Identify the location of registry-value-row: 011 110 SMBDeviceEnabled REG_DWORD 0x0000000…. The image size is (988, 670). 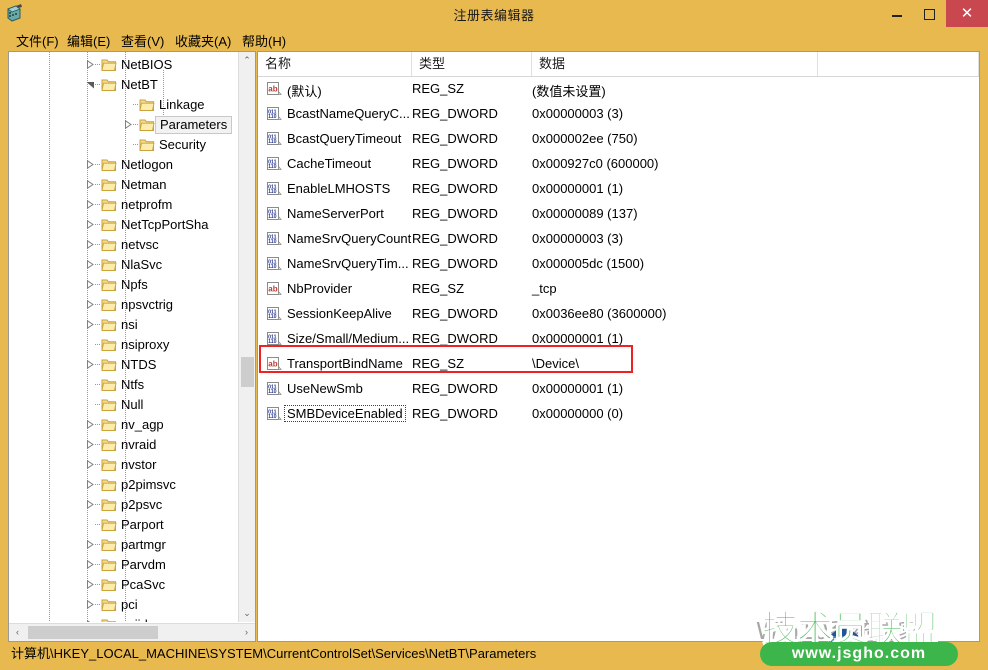
(618, 414).